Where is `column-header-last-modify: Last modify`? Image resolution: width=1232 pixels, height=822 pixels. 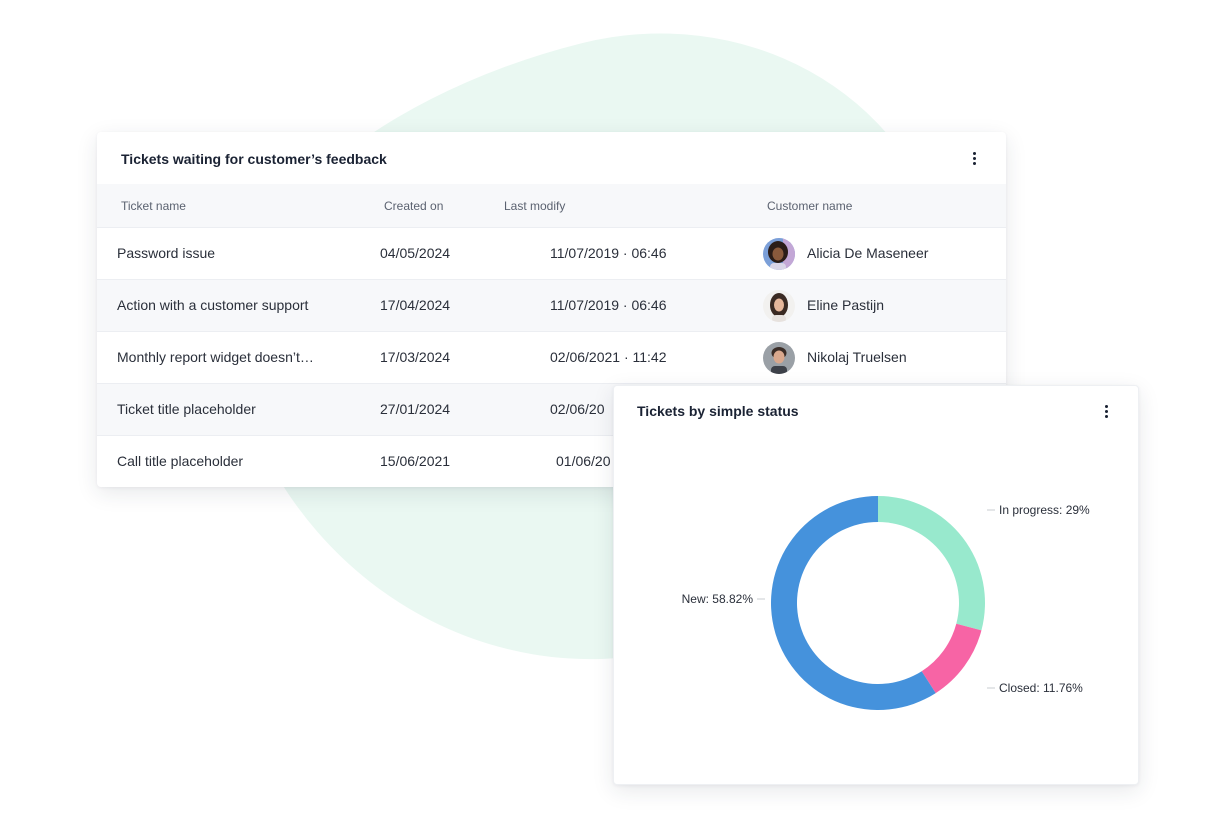
column-header-last-modify: Last modify is located at coordinates (534, 206).